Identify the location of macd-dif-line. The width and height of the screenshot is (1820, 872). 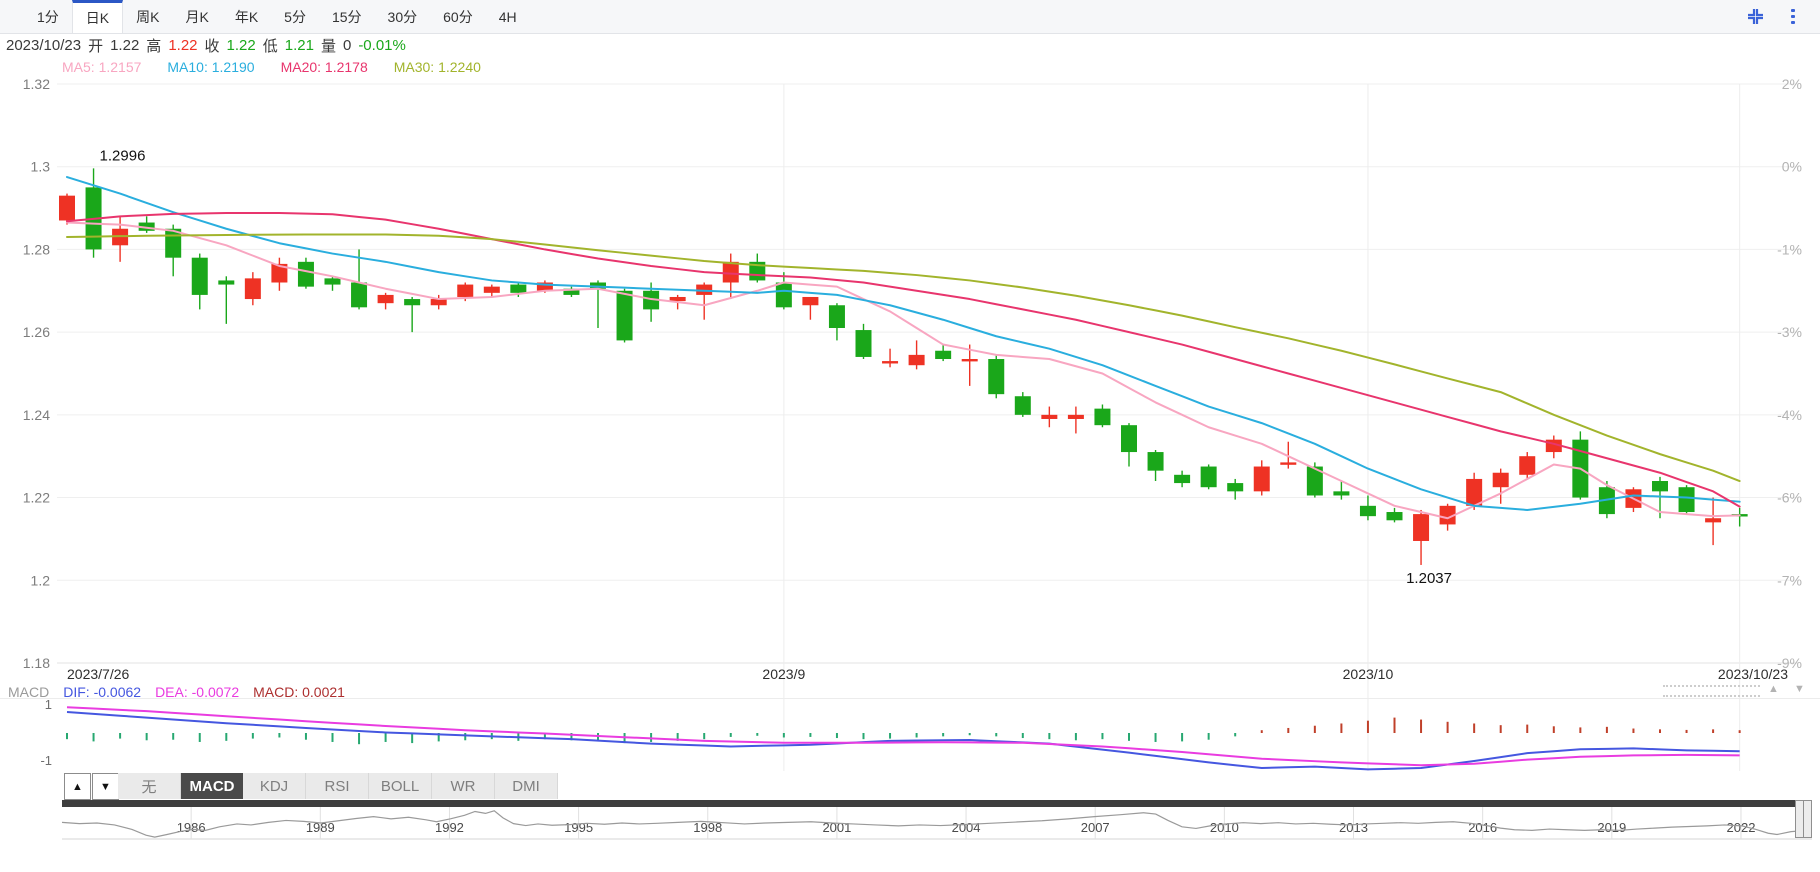
(903, 741).